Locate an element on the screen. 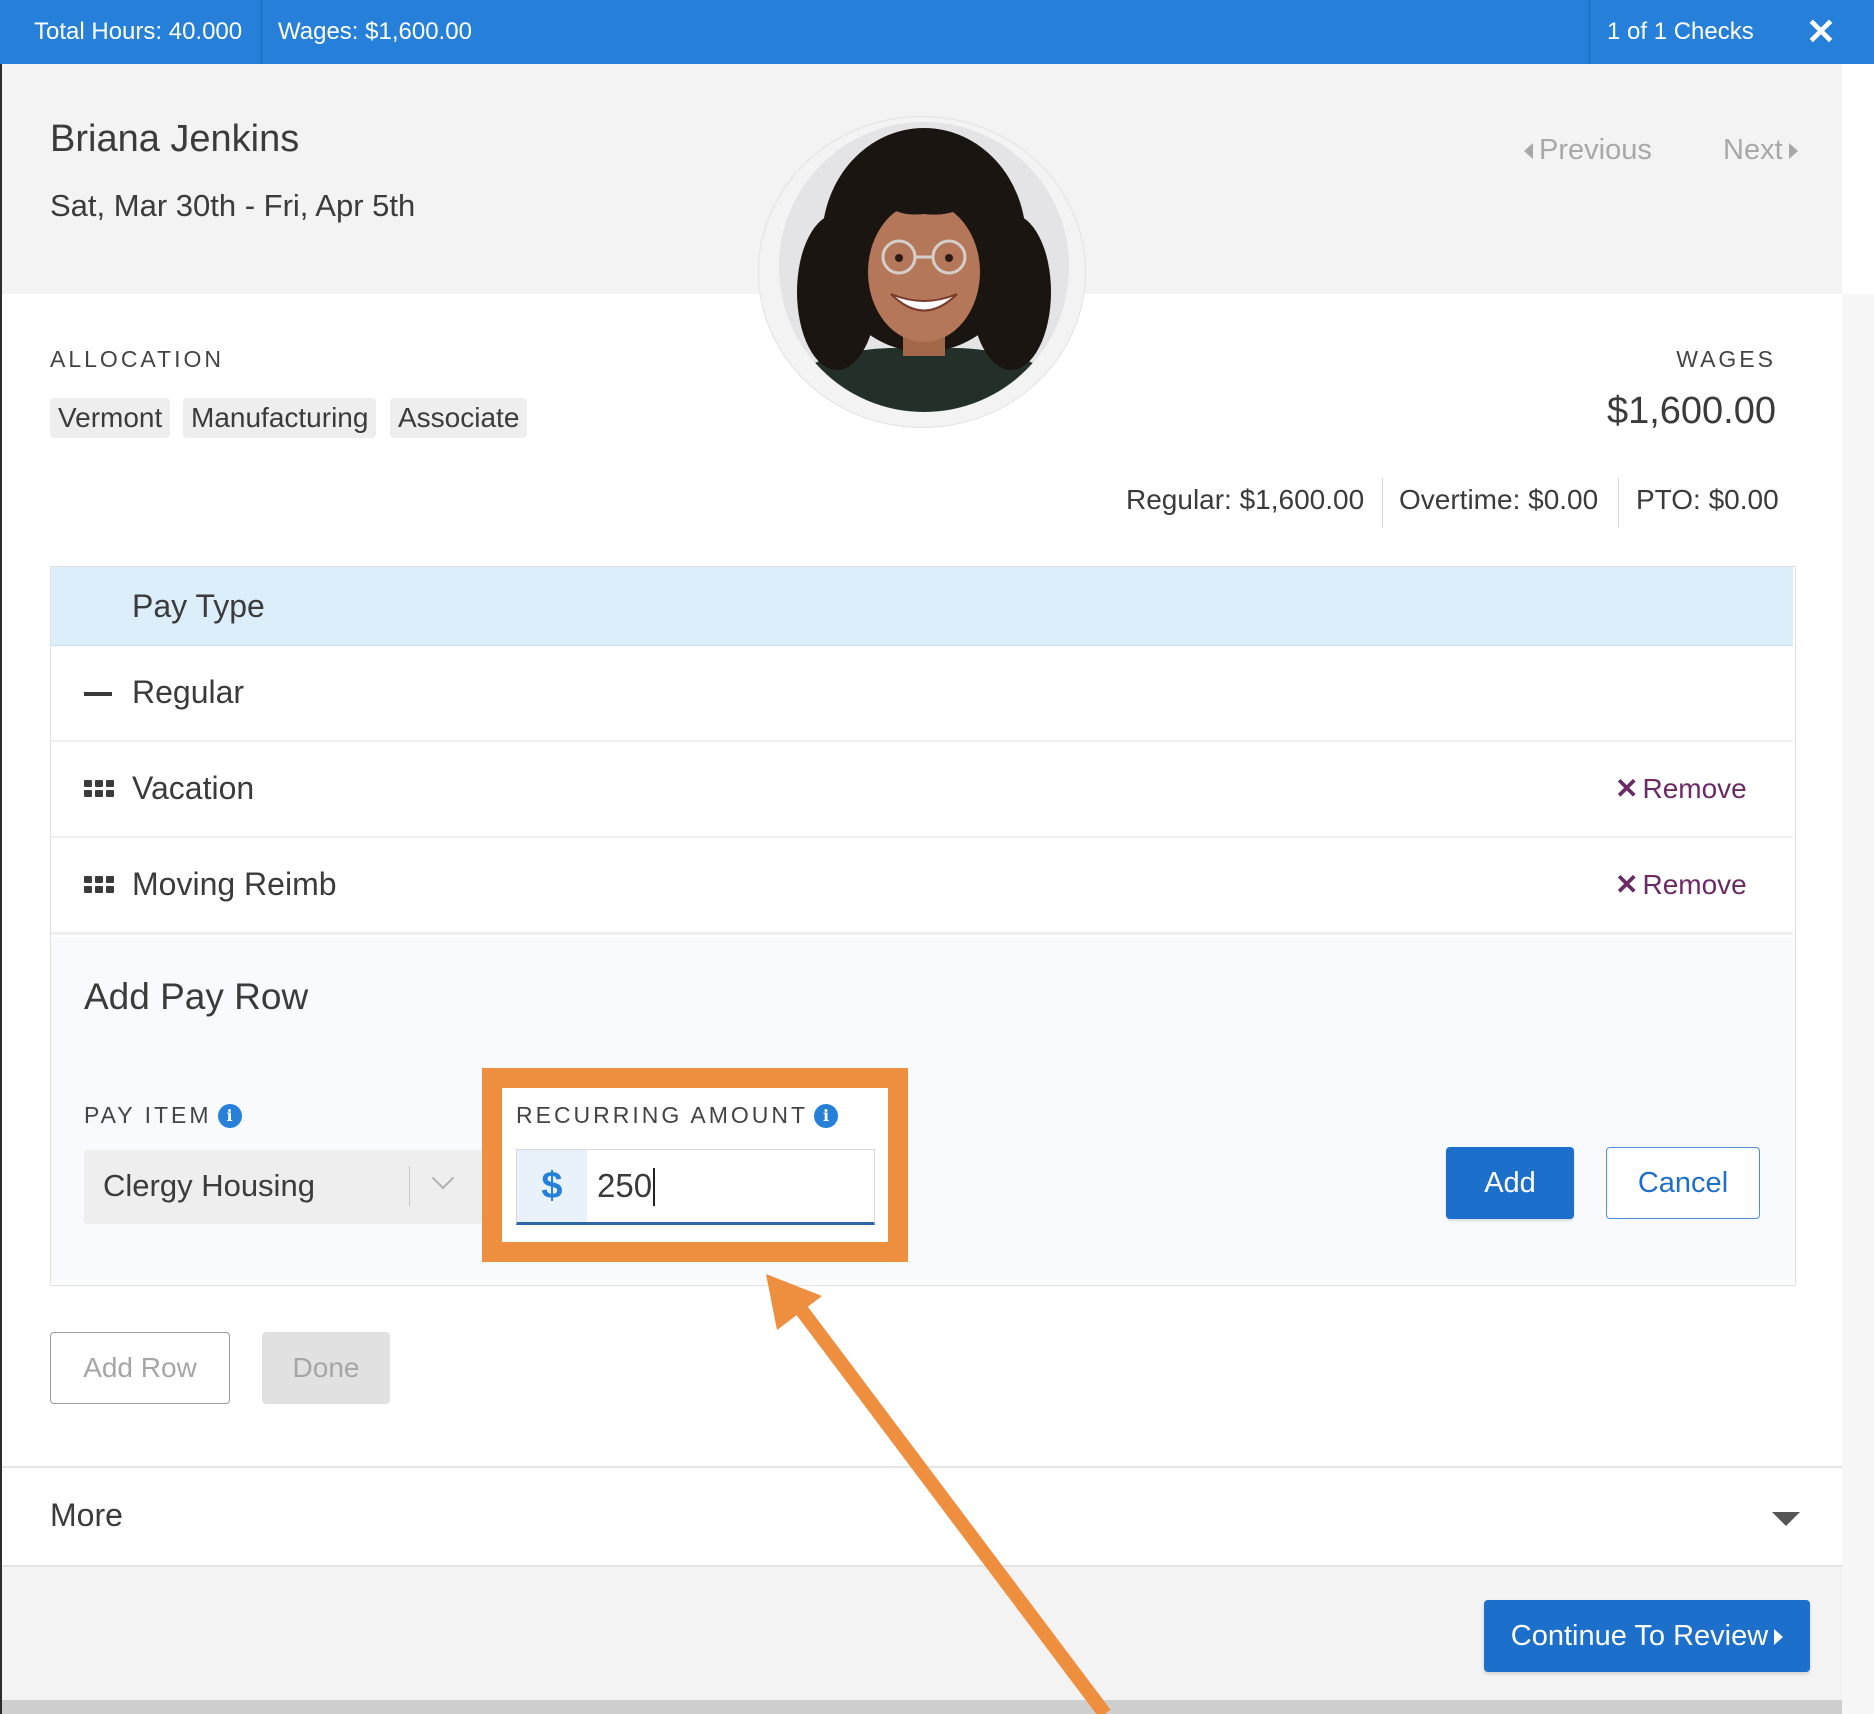  pay-row-label: Regular is located at coordinates (188, 692).